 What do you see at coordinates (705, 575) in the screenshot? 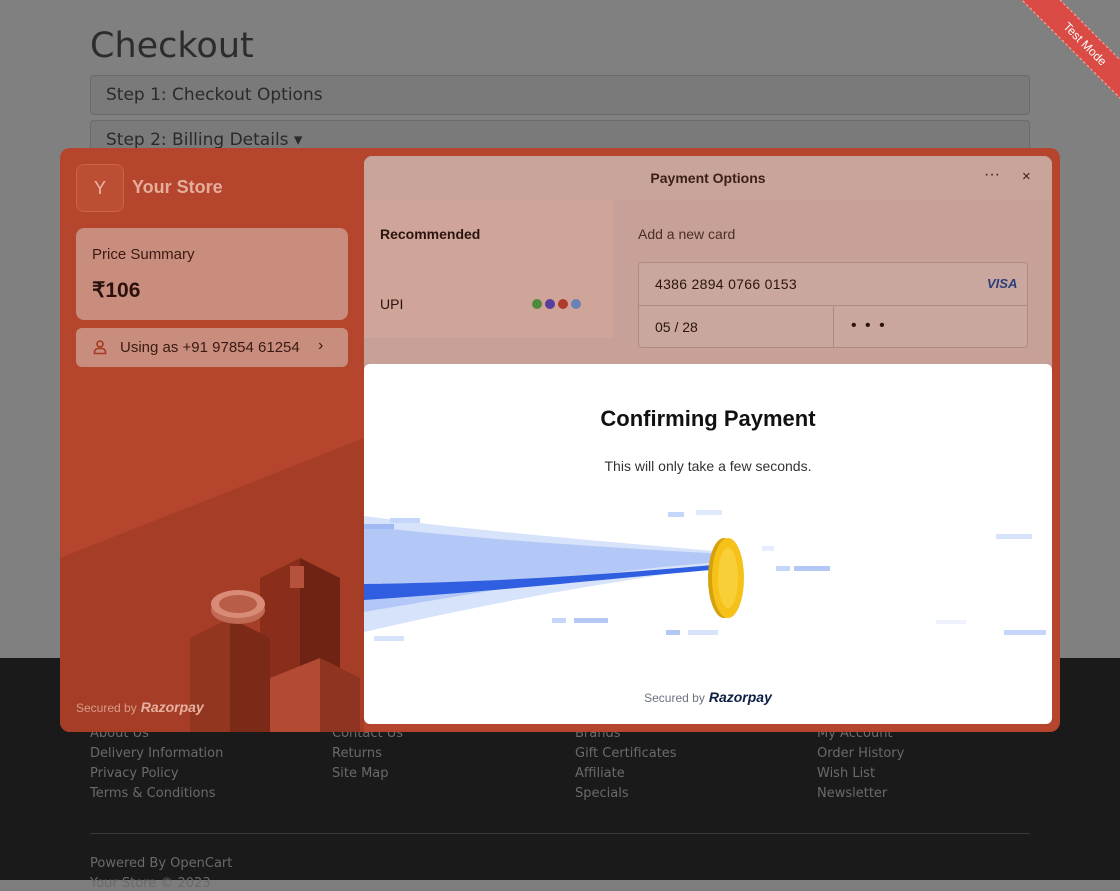
I see `payment-transfer-animation` at bounding box center [705, 575].